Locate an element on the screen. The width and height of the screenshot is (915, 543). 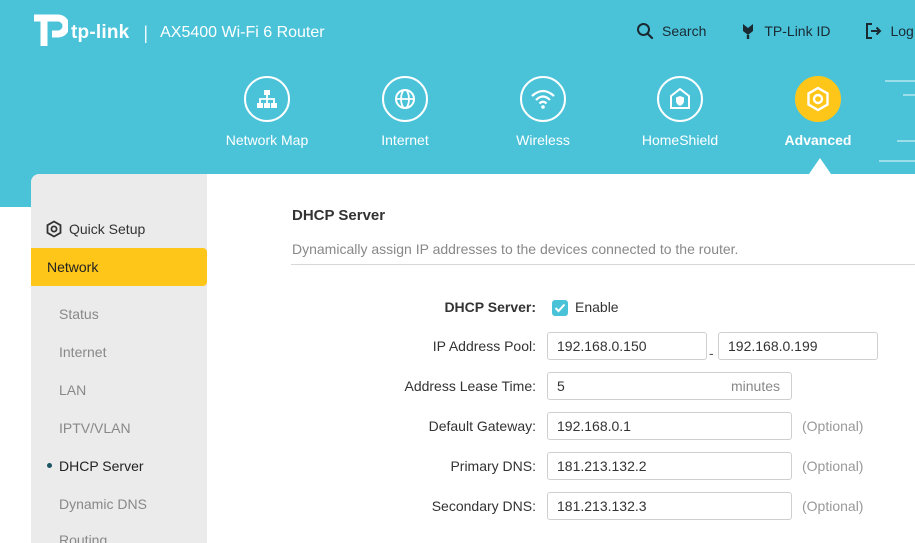
nav-label: Advanced is located at coordinates (818, 140).